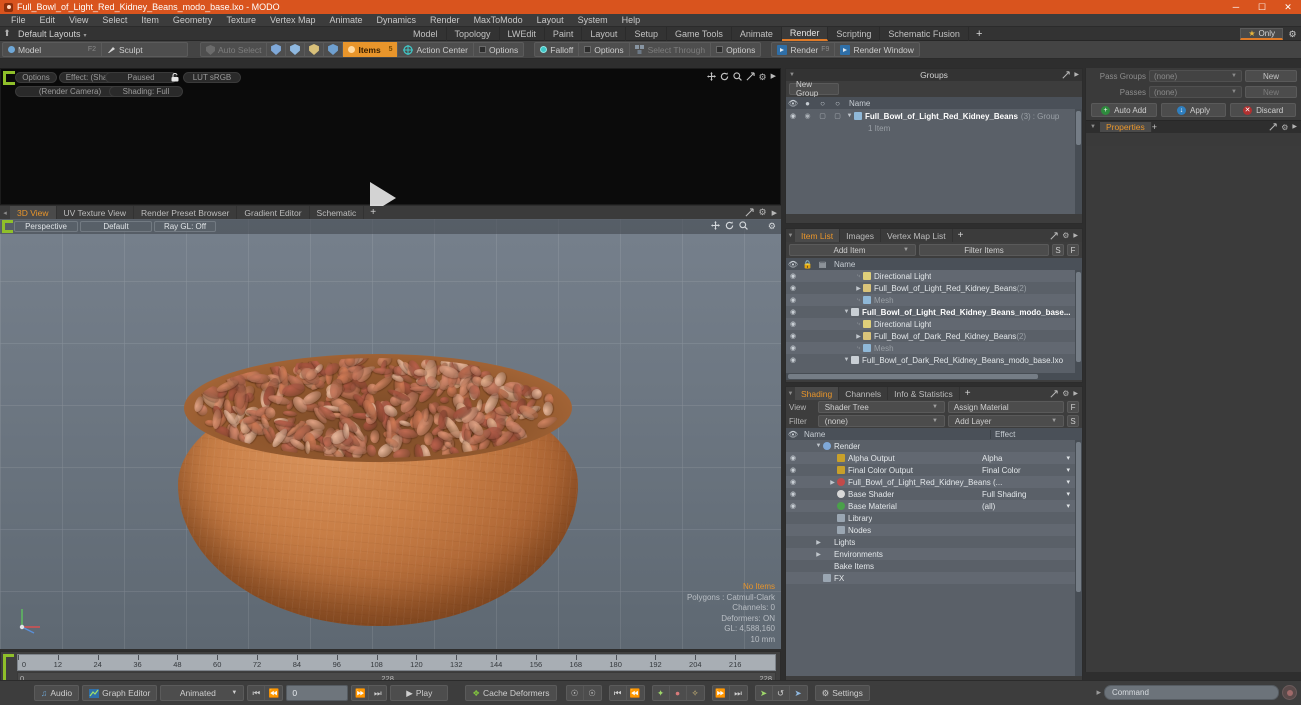 This screenshot has width=1301, height=705. What do you see at coordinates (934, 506) in the screenshot?
I see `shader-tree-row: ◉ Base Material (all) ▾` at bounding box center [934, 506].